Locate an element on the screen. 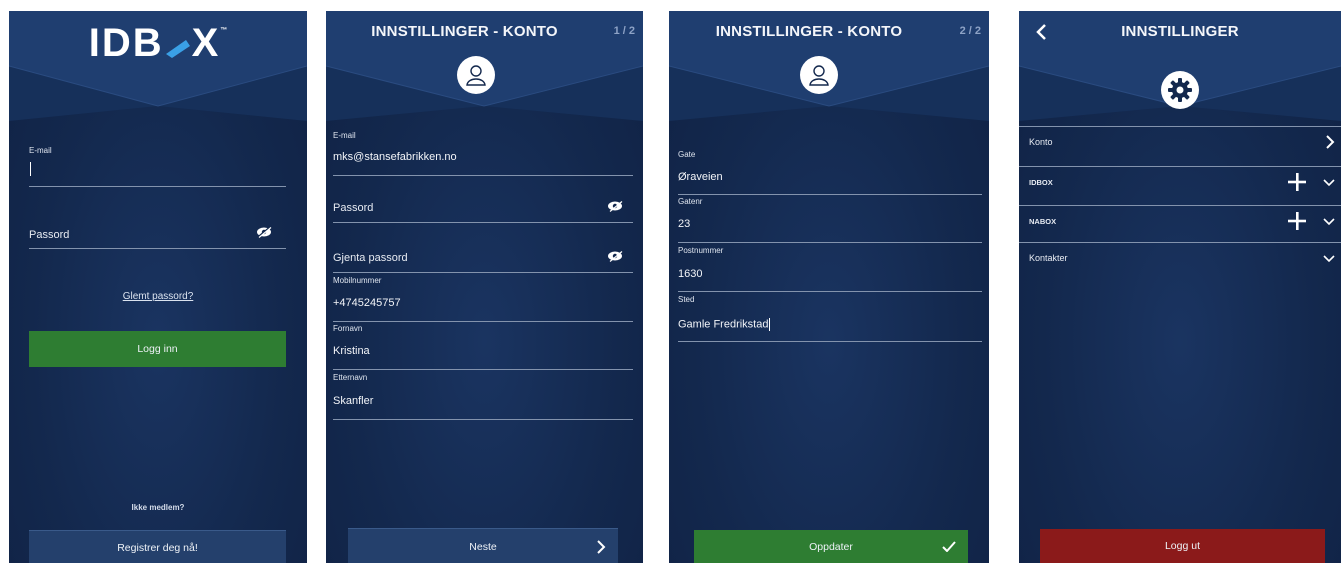 The width and height of the screenshot is (1341, 563). menu-item-konto: Konto is located at coordinates (1180, 141).